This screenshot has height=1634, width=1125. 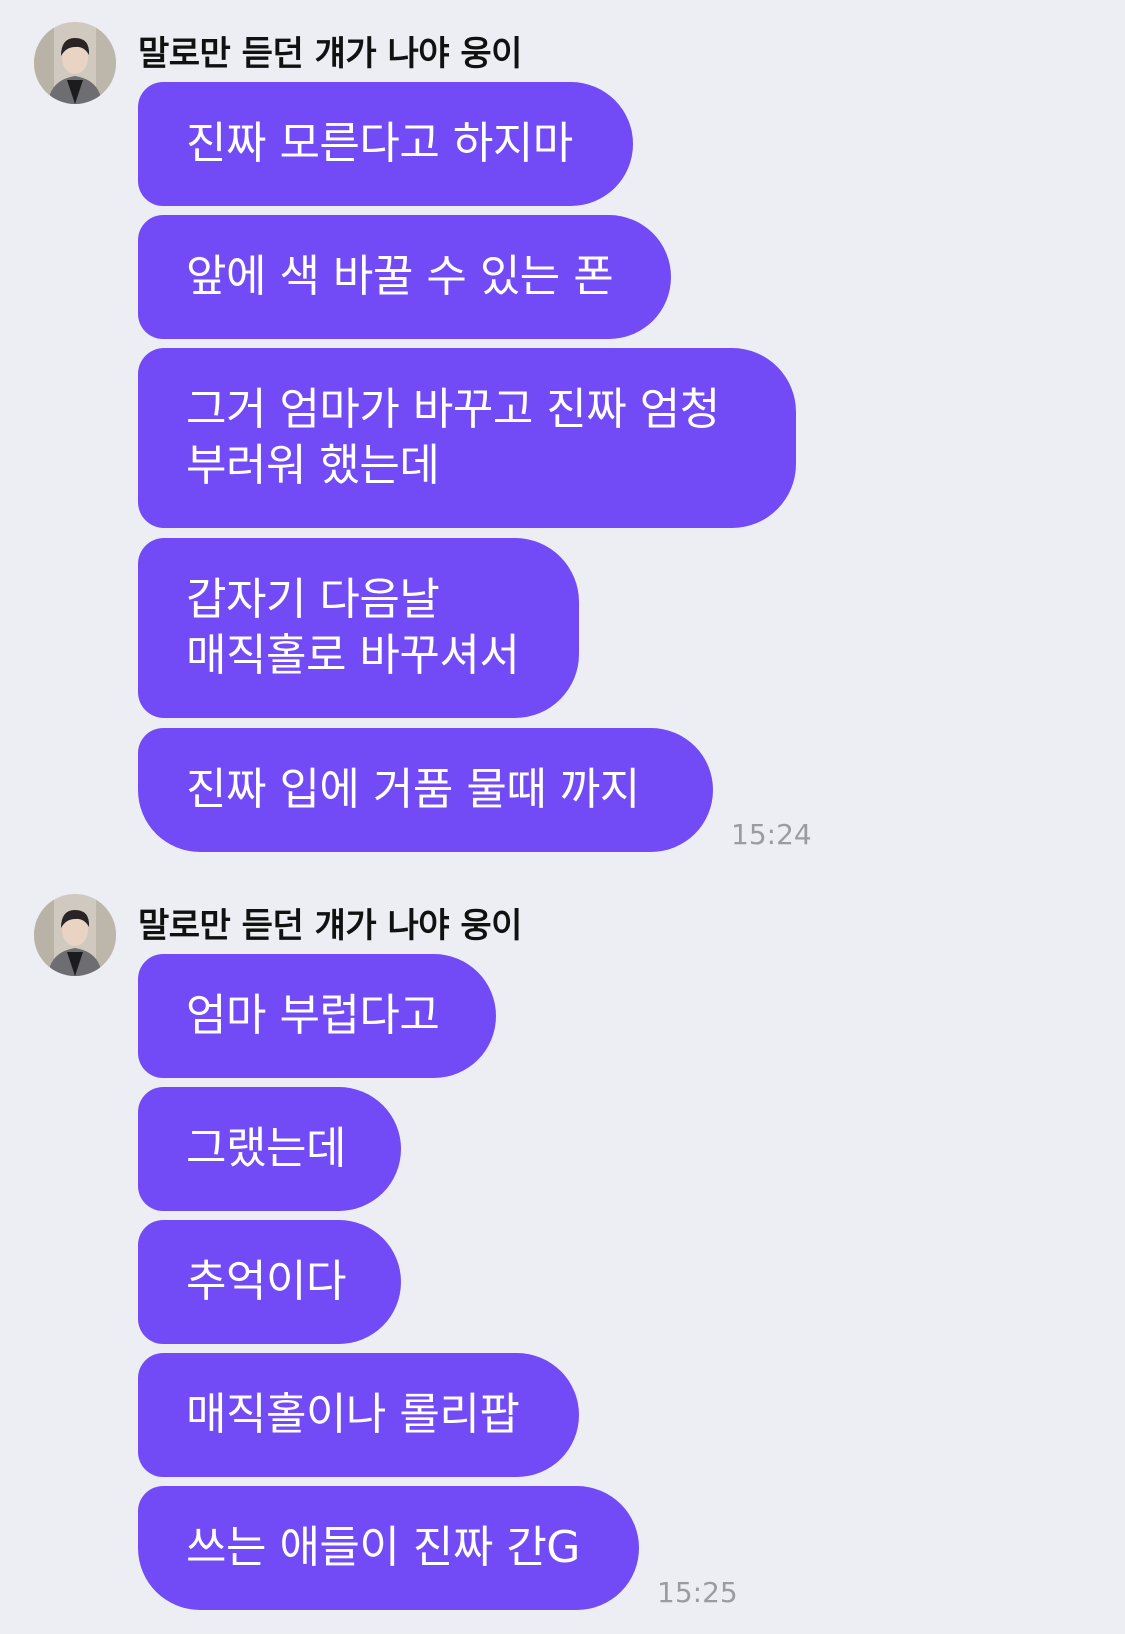 I want to click on message-bubble: 매직홀이나 롤리팝, so click(x=358, y=1415).